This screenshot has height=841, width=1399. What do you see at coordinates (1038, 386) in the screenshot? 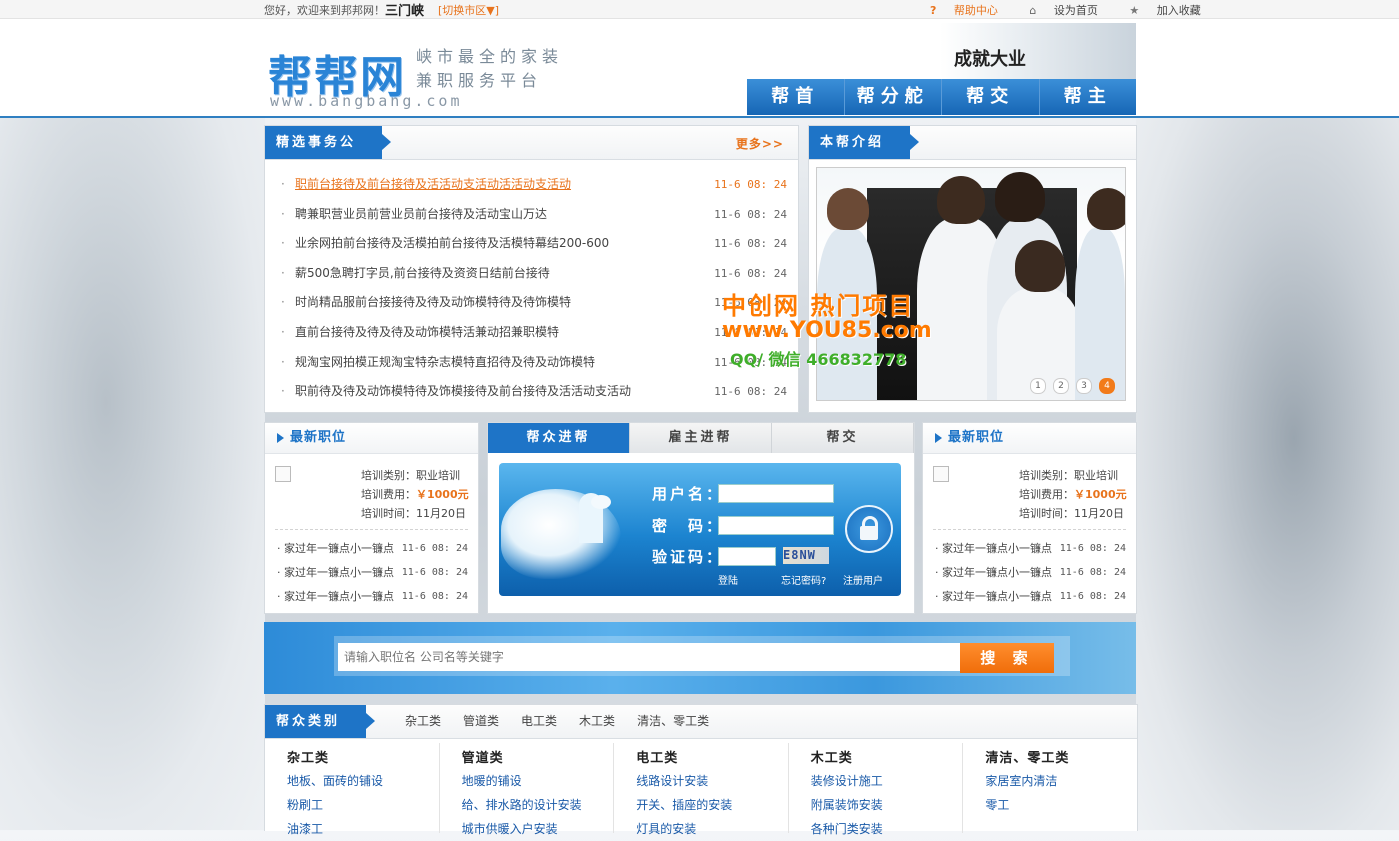
I see `slide-page-button: 1` at bounding box center [1038, 386].